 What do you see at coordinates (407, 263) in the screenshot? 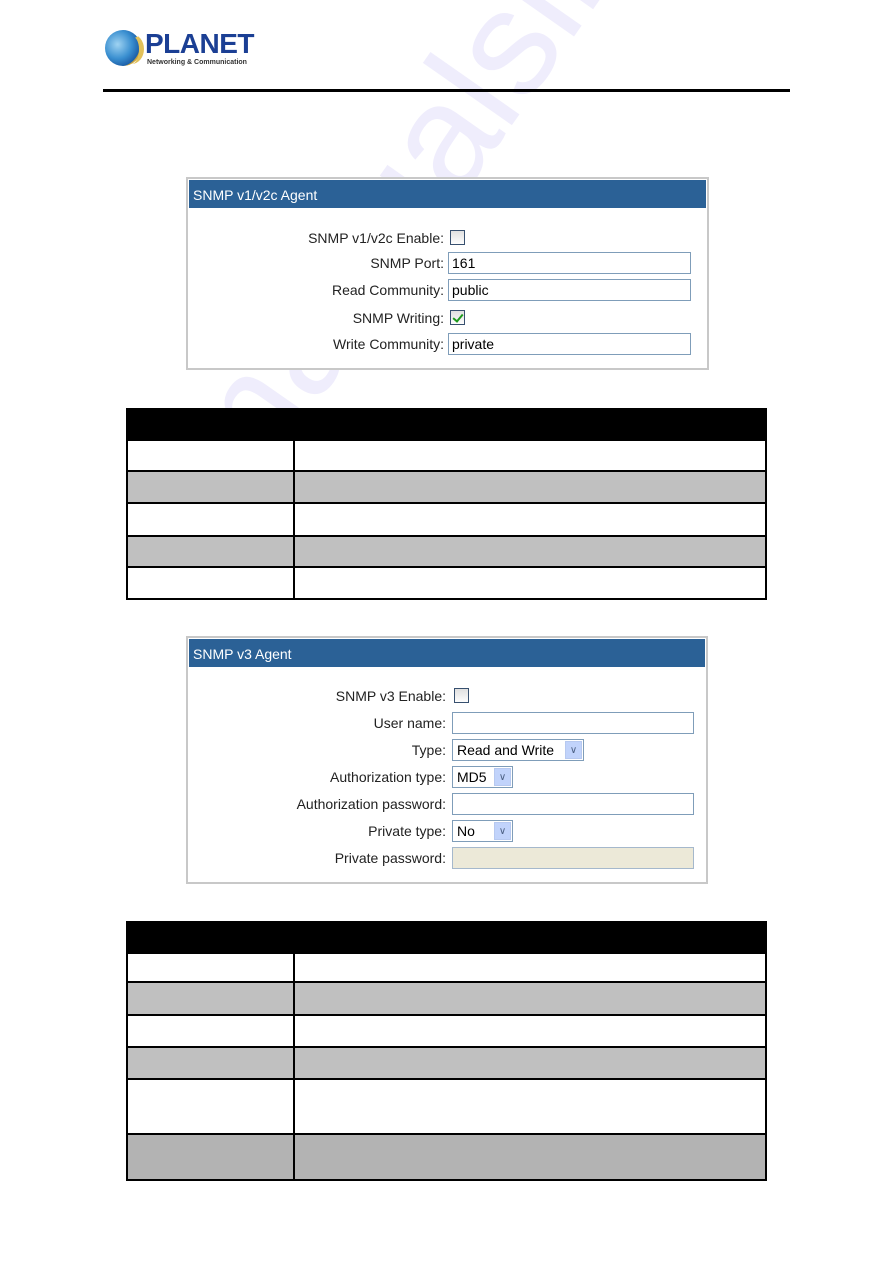
I see `field-label: SNMP Port:` at bounding box center [407, 263].